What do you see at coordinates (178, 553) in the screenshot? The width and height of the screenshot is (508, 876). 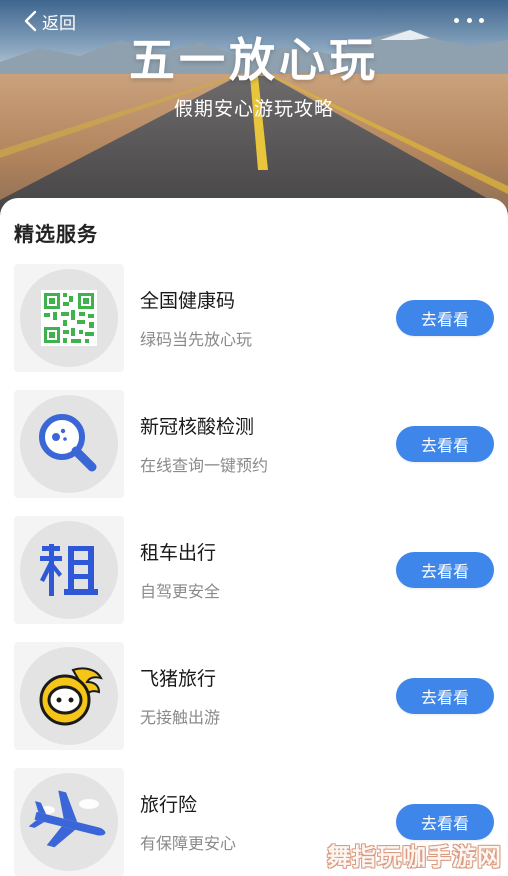 I see `service-name: 租车出行` at bounding box center [178, 553].